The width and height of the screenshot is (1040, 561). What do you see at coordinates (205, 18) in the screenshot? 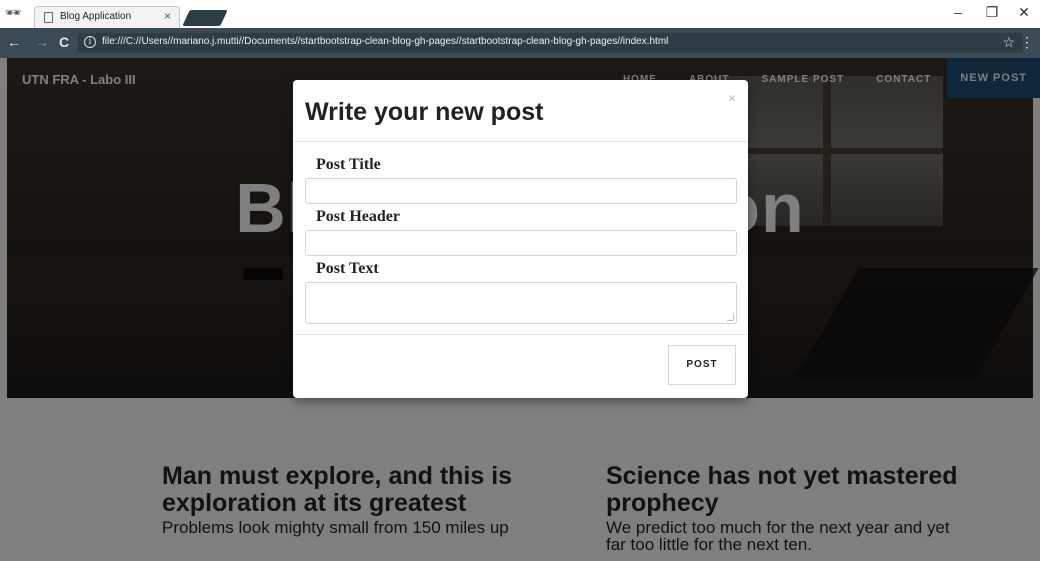
I see `new-tab-button` at bounding box center [205, 18].